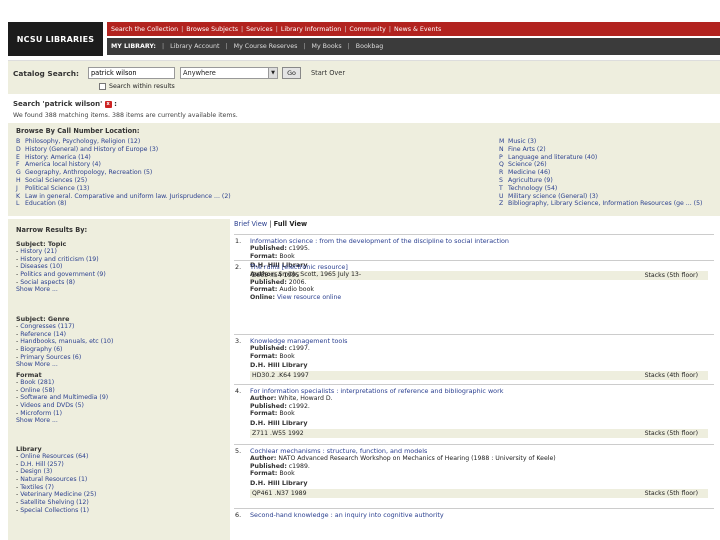 This screenshot has height=540, width=720. I want to click on call-number-code: G, so click(20, 173).